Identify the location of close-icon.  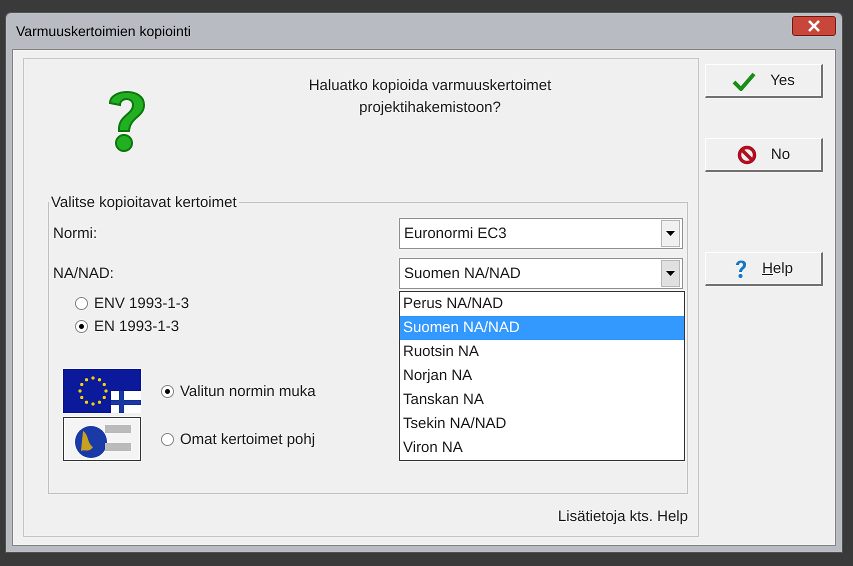
(814, 26).